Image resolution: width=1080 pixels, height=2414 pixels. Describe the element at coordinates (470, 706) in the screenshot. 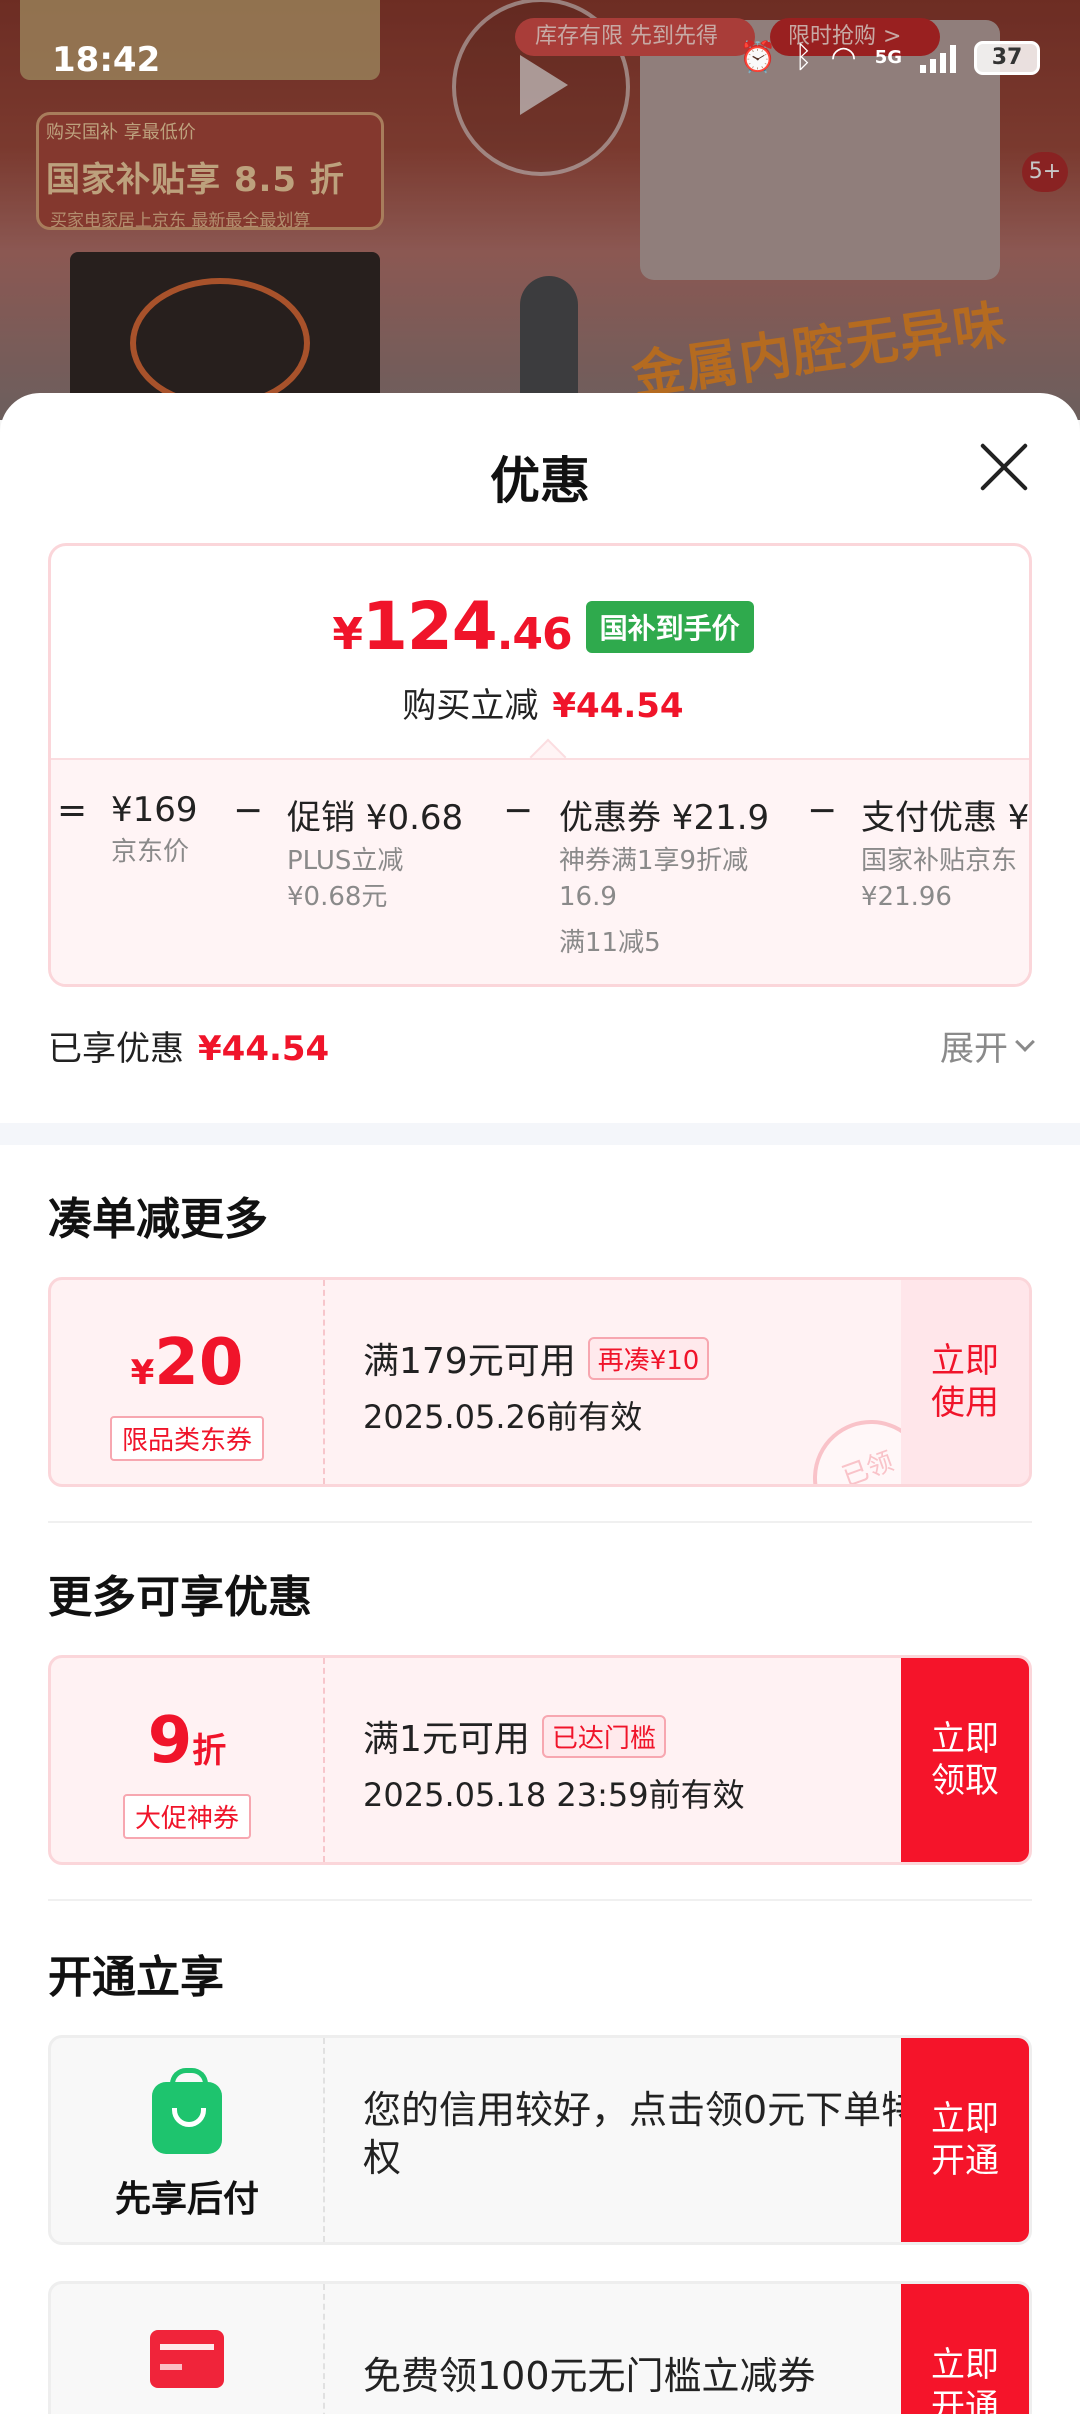

I see `savings-label: 购买立减` at that location.